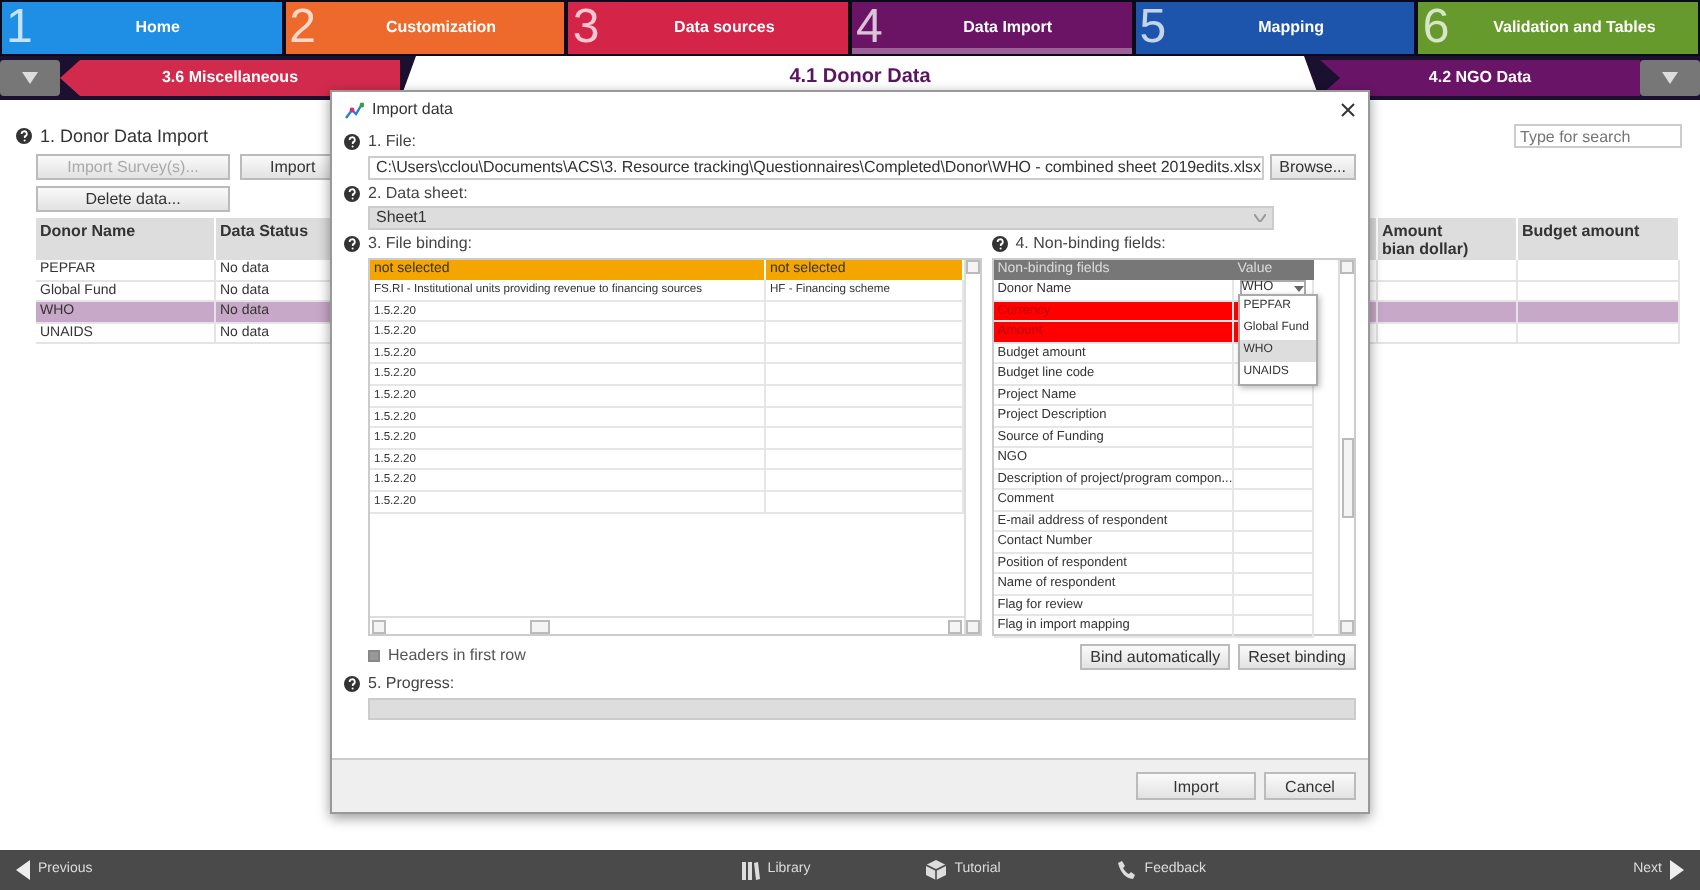 Image resolution: width=1700 pixels, height=890 pixels. What do you see at coordinates (124, 136) in the screenshot?
I see `section-title: 1. Donor Data Import` at bounding box center [124, 136].